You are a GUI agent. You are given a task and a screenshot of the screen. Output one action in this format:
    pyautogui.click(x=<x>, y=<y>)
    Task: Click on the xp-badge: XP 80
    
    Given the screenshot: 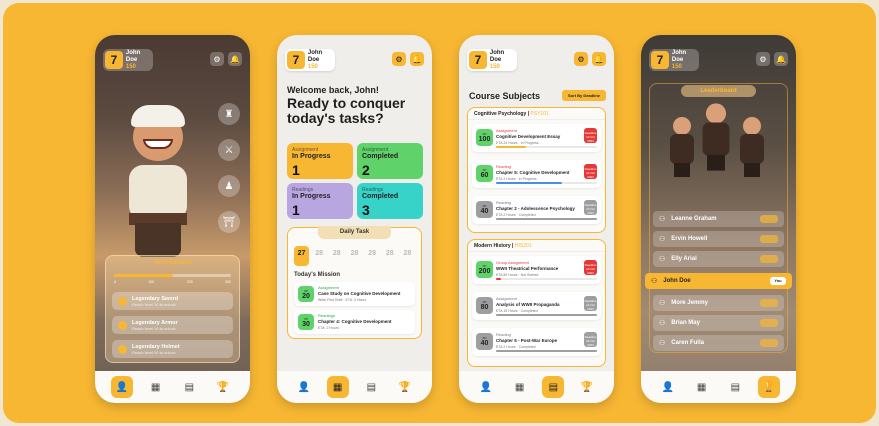 What is the action you would take?
    pyautogui.click(x=484, y=305)
    